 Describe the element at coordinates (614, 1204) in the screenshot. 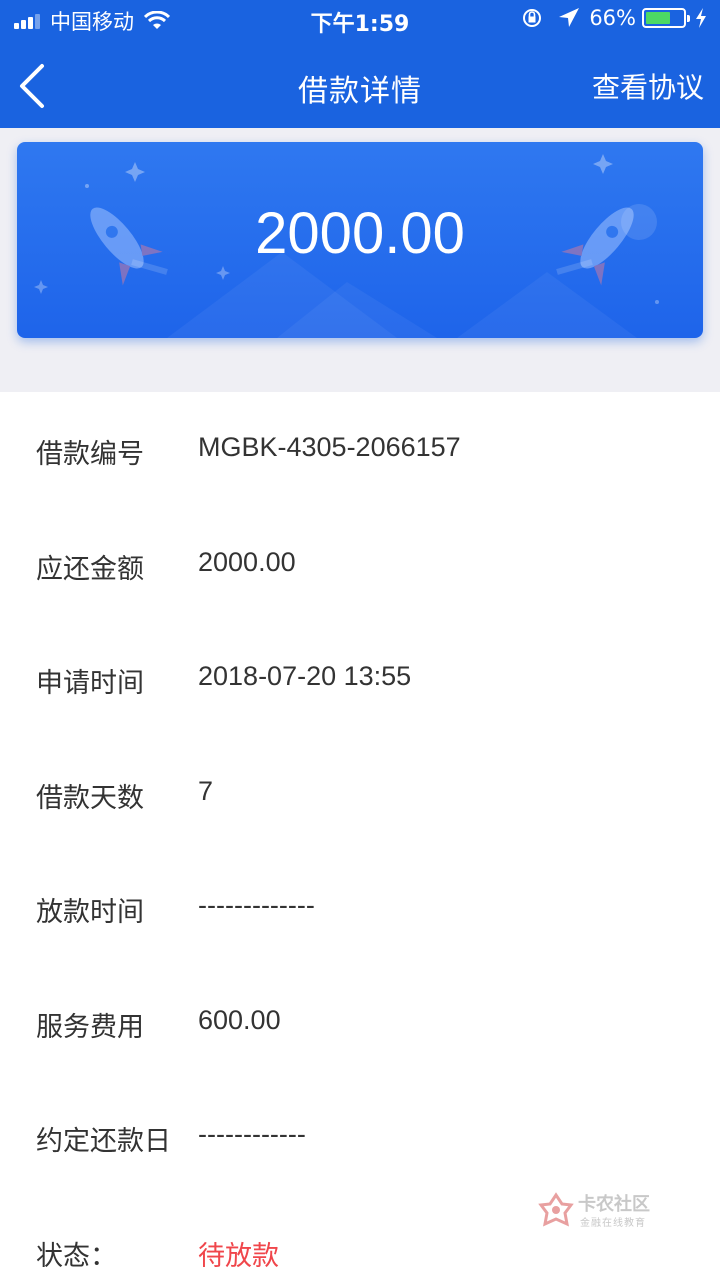

I see `watermark-title: 卡农社区` at that location.